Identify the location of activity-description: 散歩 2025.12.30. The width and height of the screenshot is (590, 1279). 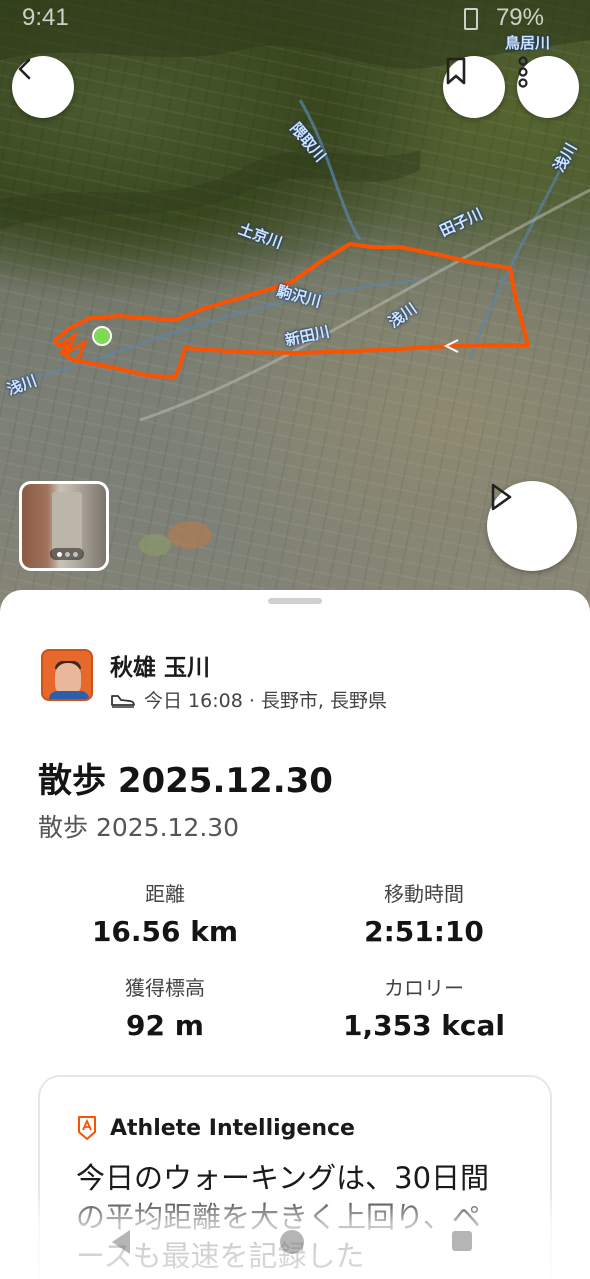
(139, 827).